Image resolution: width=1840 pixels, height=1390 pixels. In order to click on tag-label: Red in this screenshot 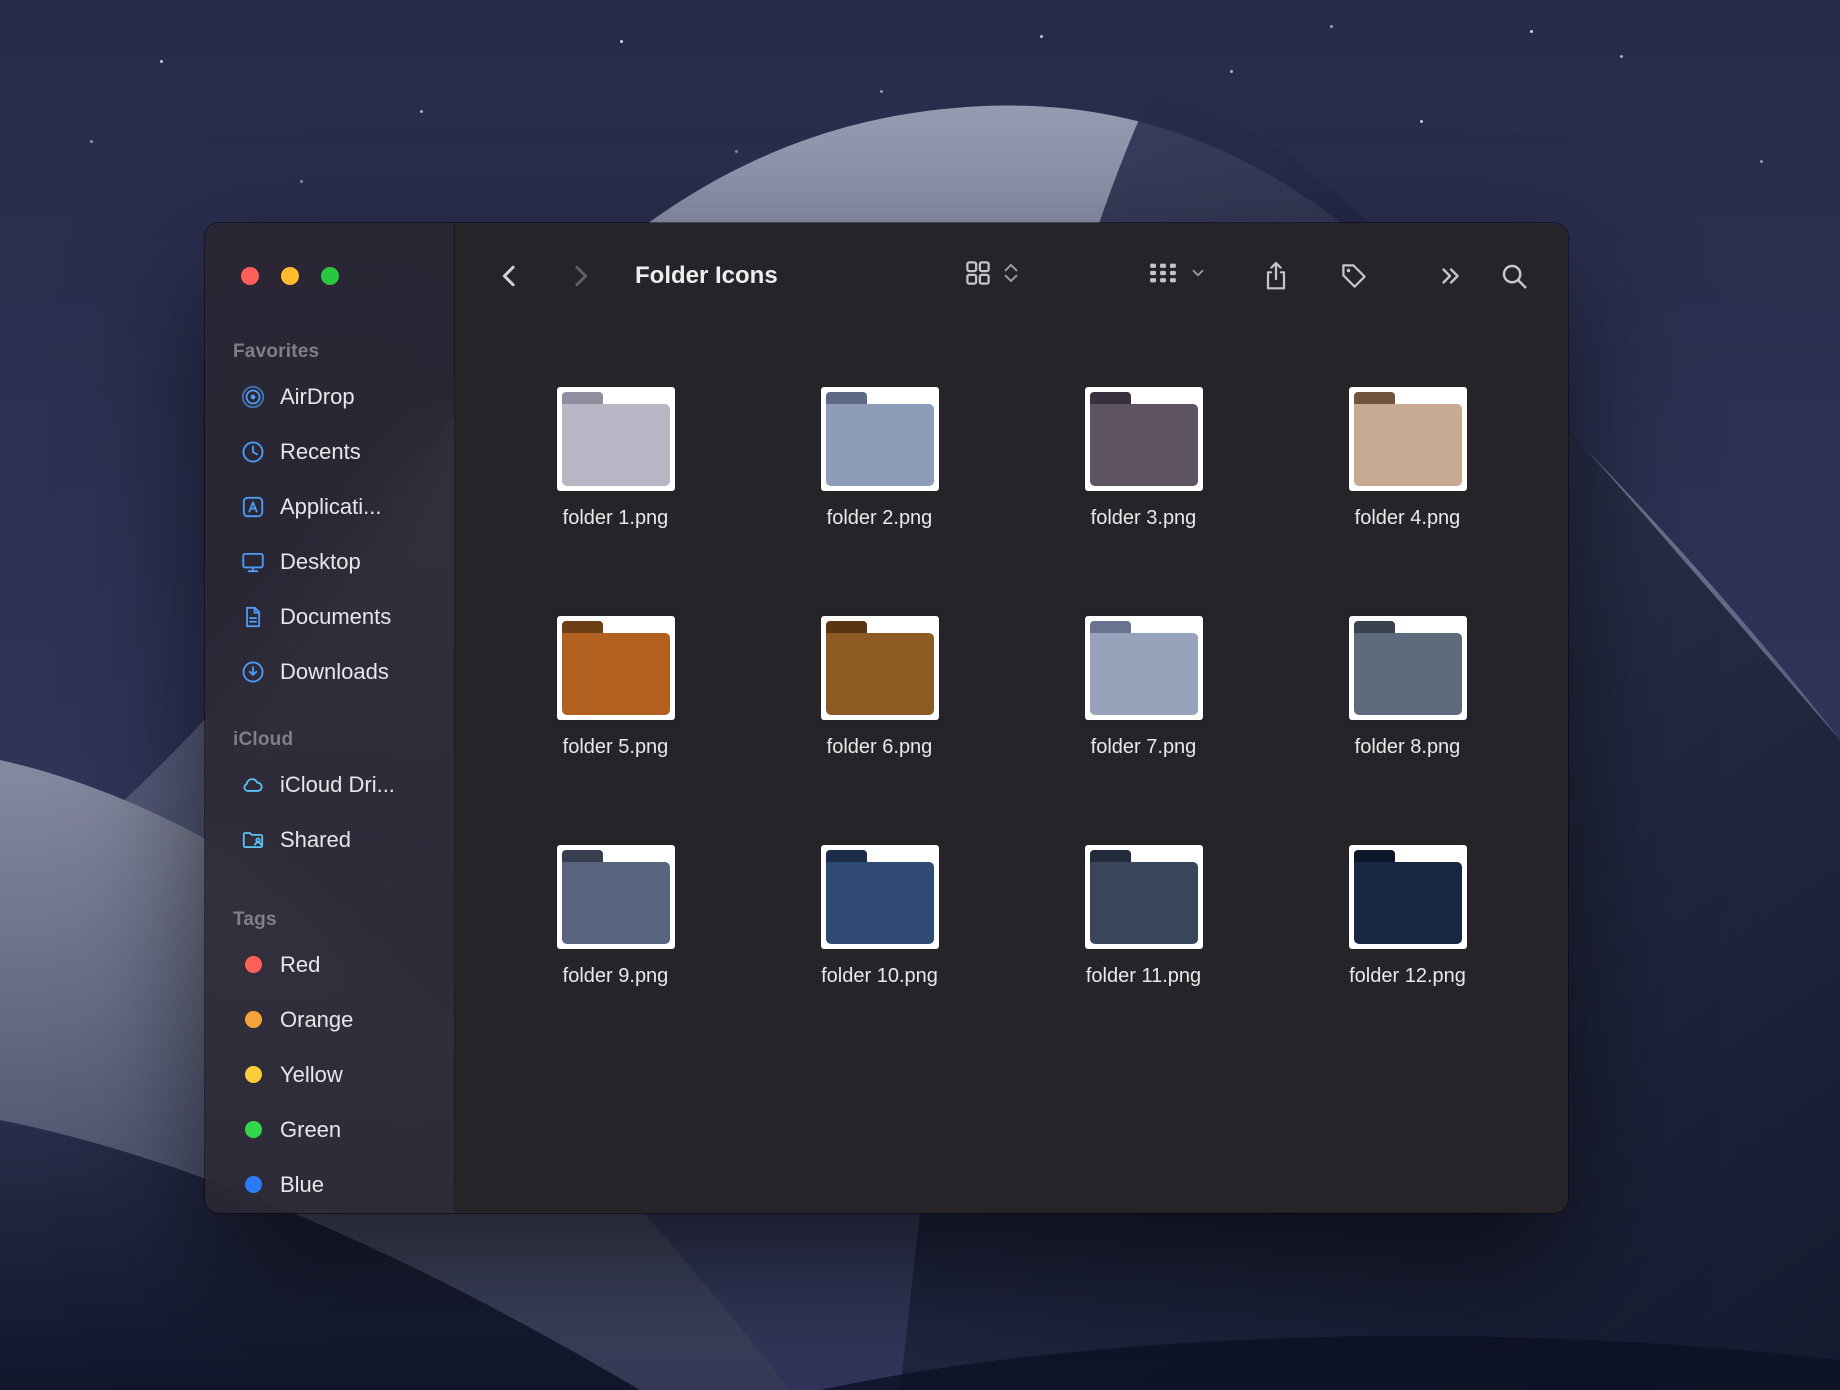, I will do `click(300, 964)`.